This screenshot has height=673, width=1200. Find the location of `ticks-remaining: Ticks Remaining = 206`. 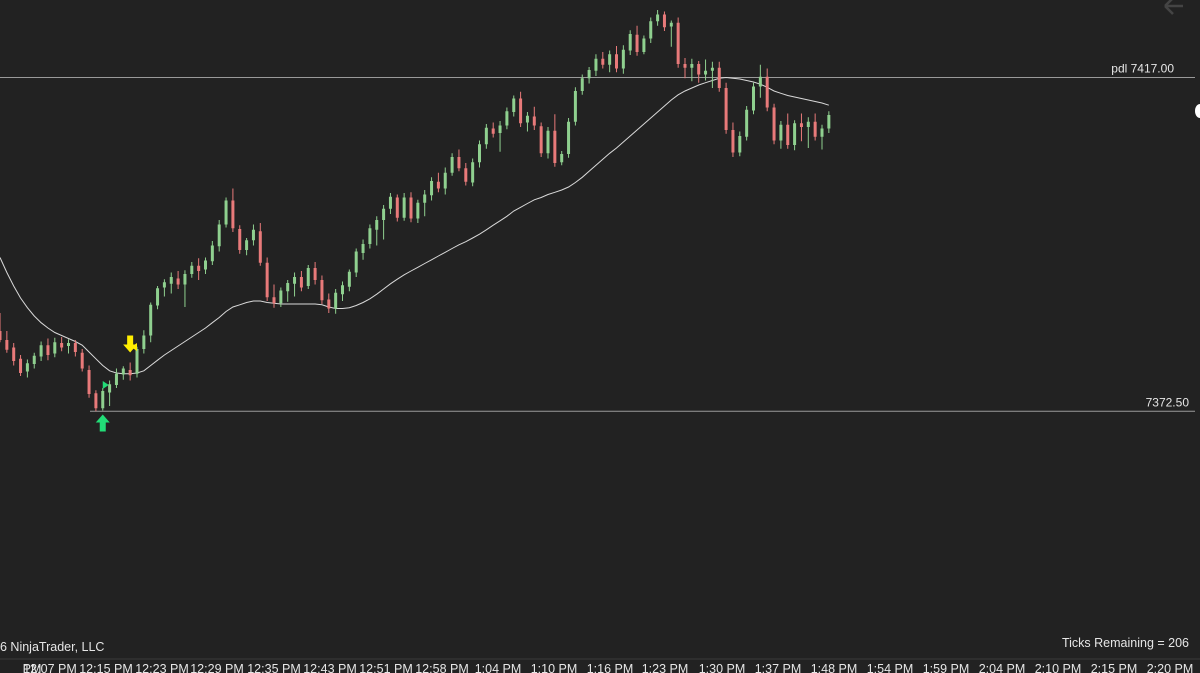

ticks-remaining: Ticks Remaining = 206 is located at coordinates (1125, 643).